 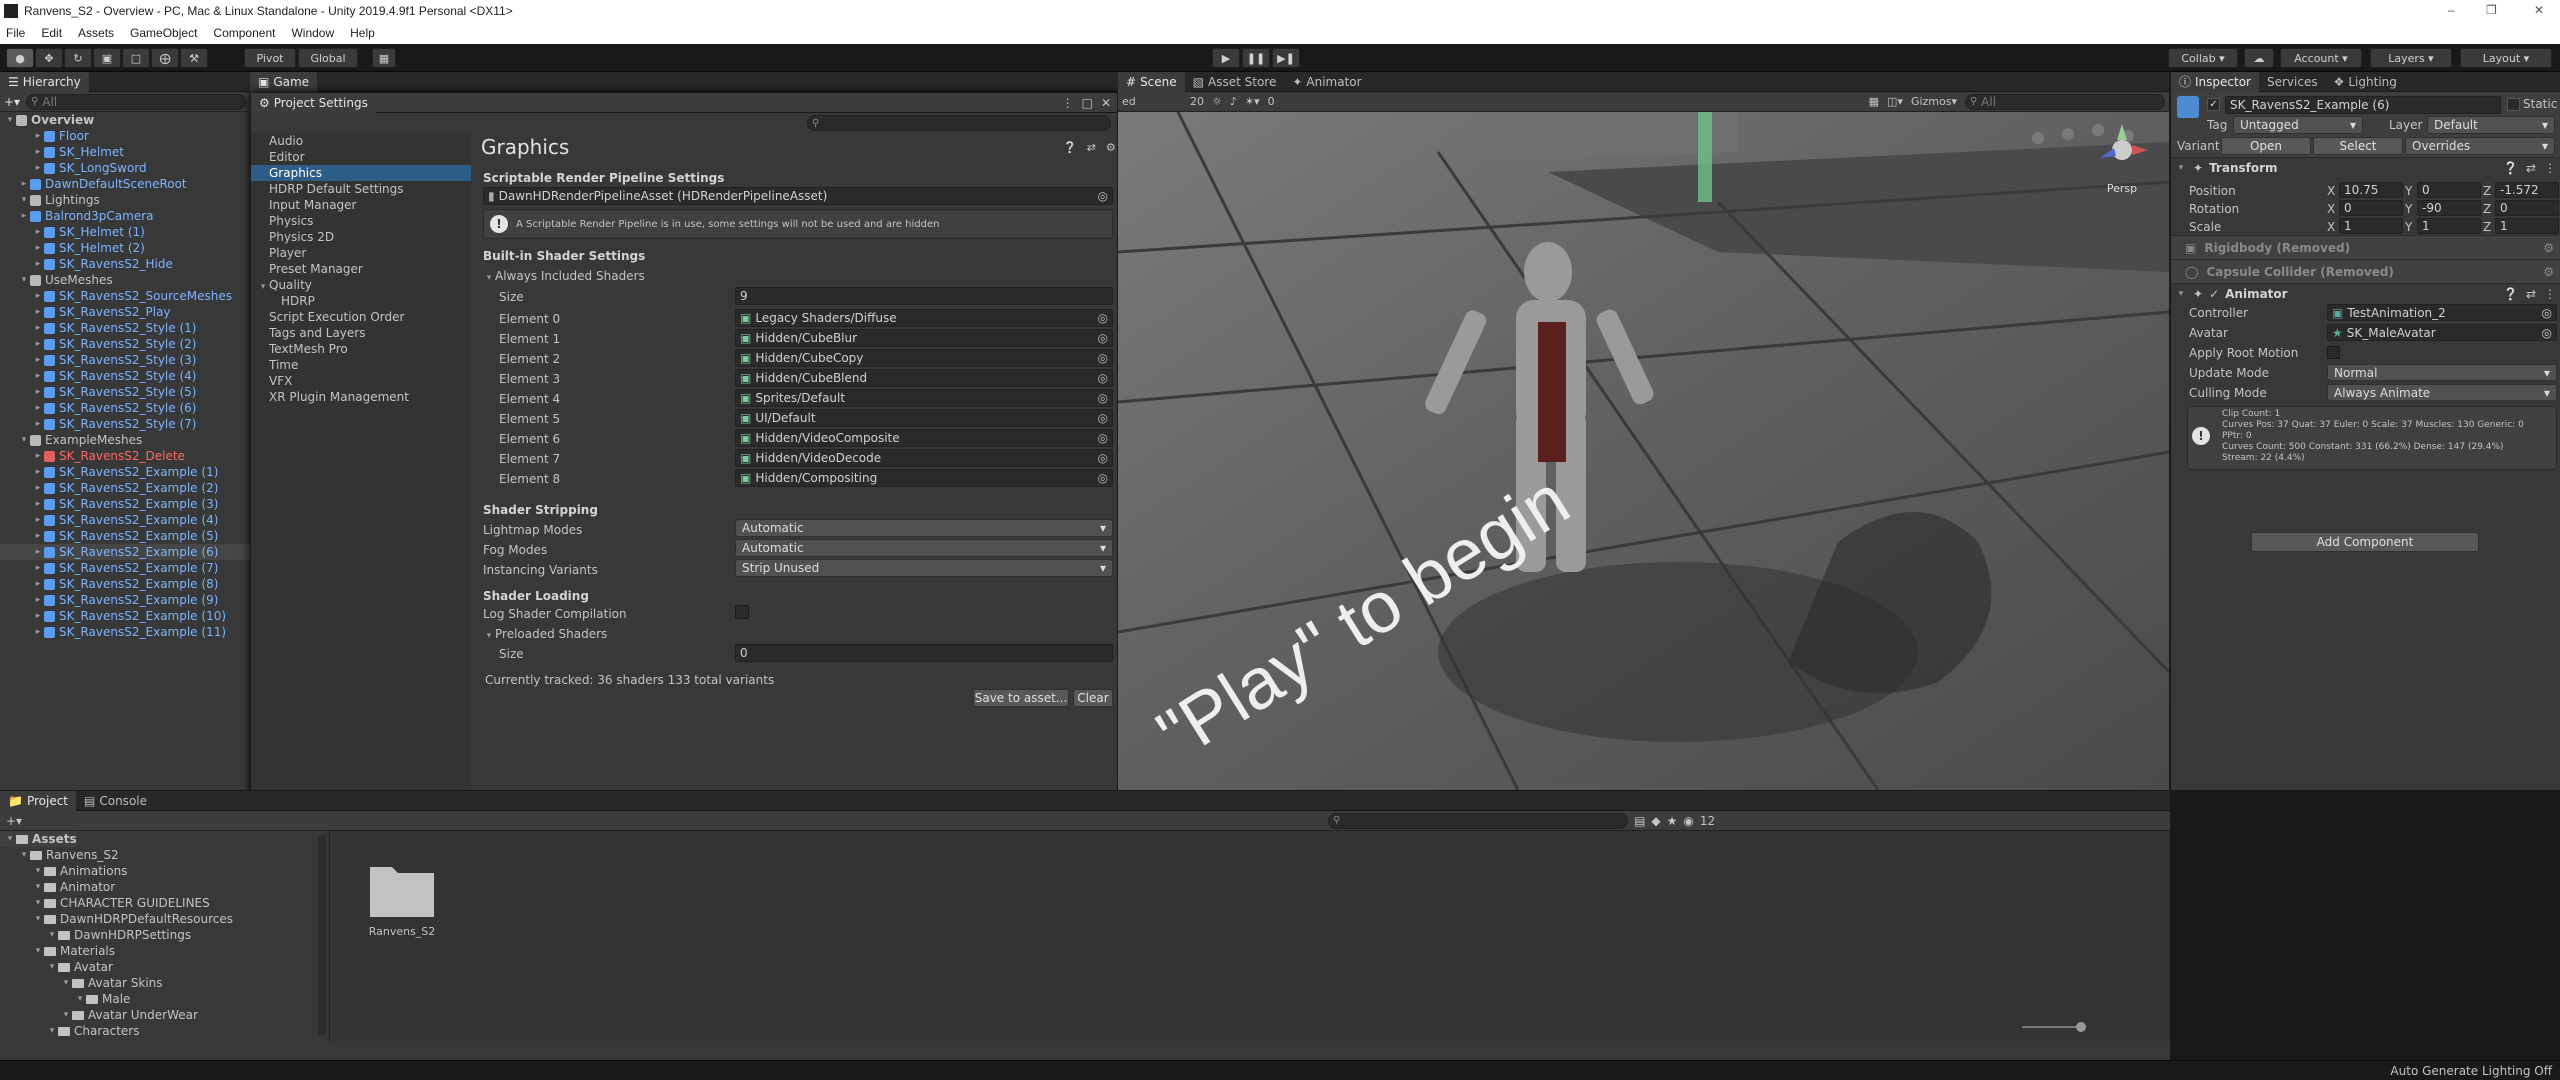 What do you see at coordinates (2081, 1027) in the screenshot?
I see `zoom-slider-thumb` at bounding box center [2081, 1027].